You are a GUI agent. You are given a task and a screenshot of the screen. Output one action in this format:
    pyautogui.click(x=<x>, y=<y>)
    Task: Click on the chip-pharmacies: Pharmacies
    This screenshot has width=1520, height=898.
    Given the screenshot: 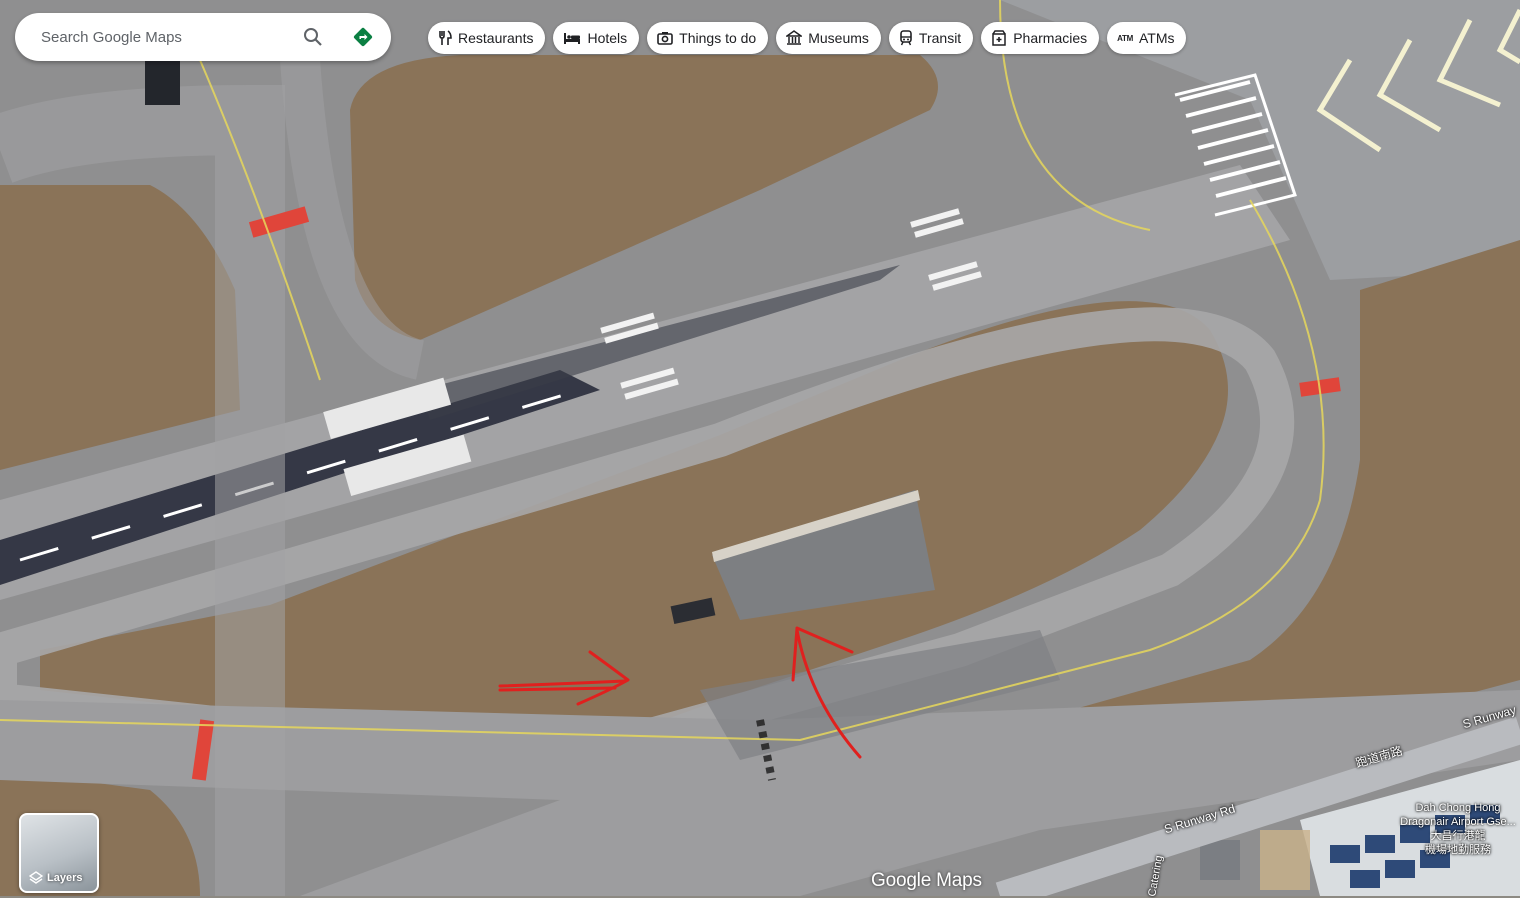 What is the action you would take?
    pyautogui.click(x=1040, y=38)
    